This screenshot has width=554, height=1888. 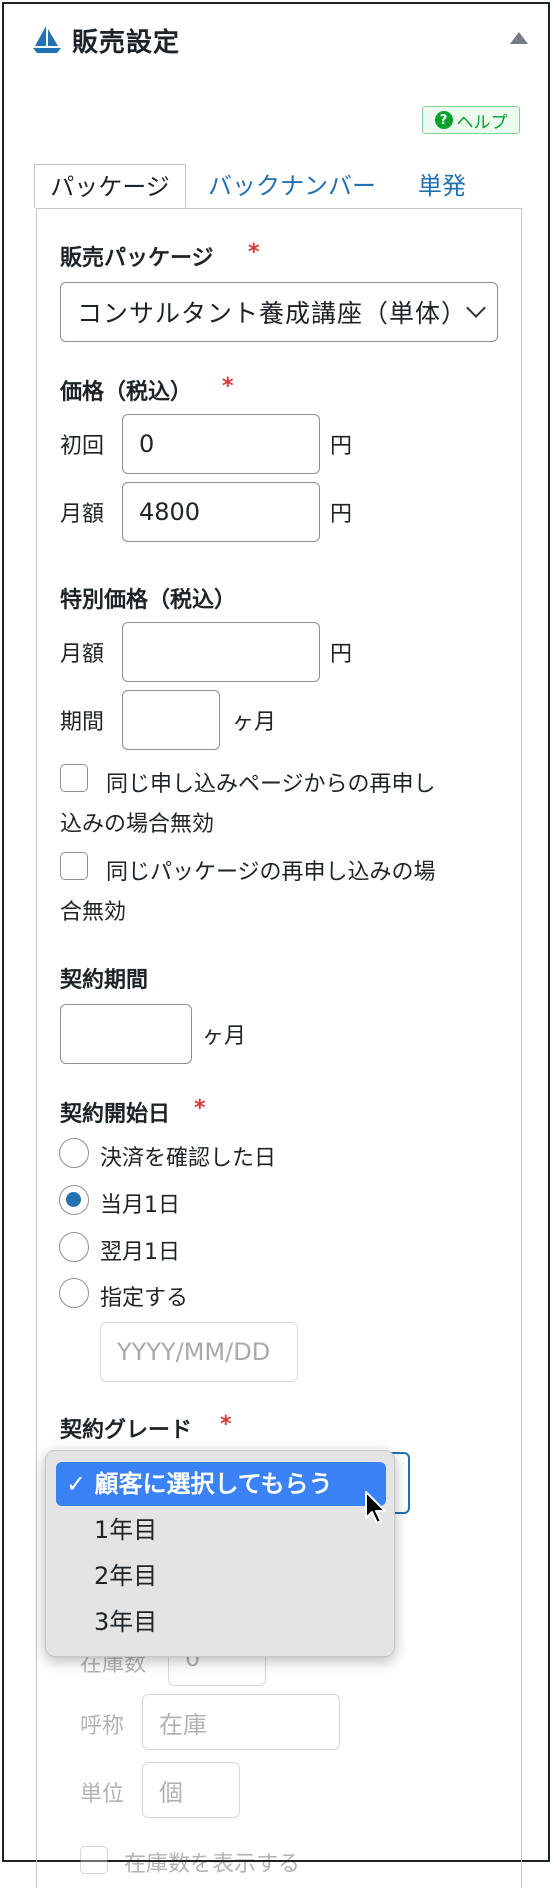 What do you see at coordinates (126, 1430) in the screenshot?
I see `grade-label: 契約グレード` at bounding box center [126, 1430].